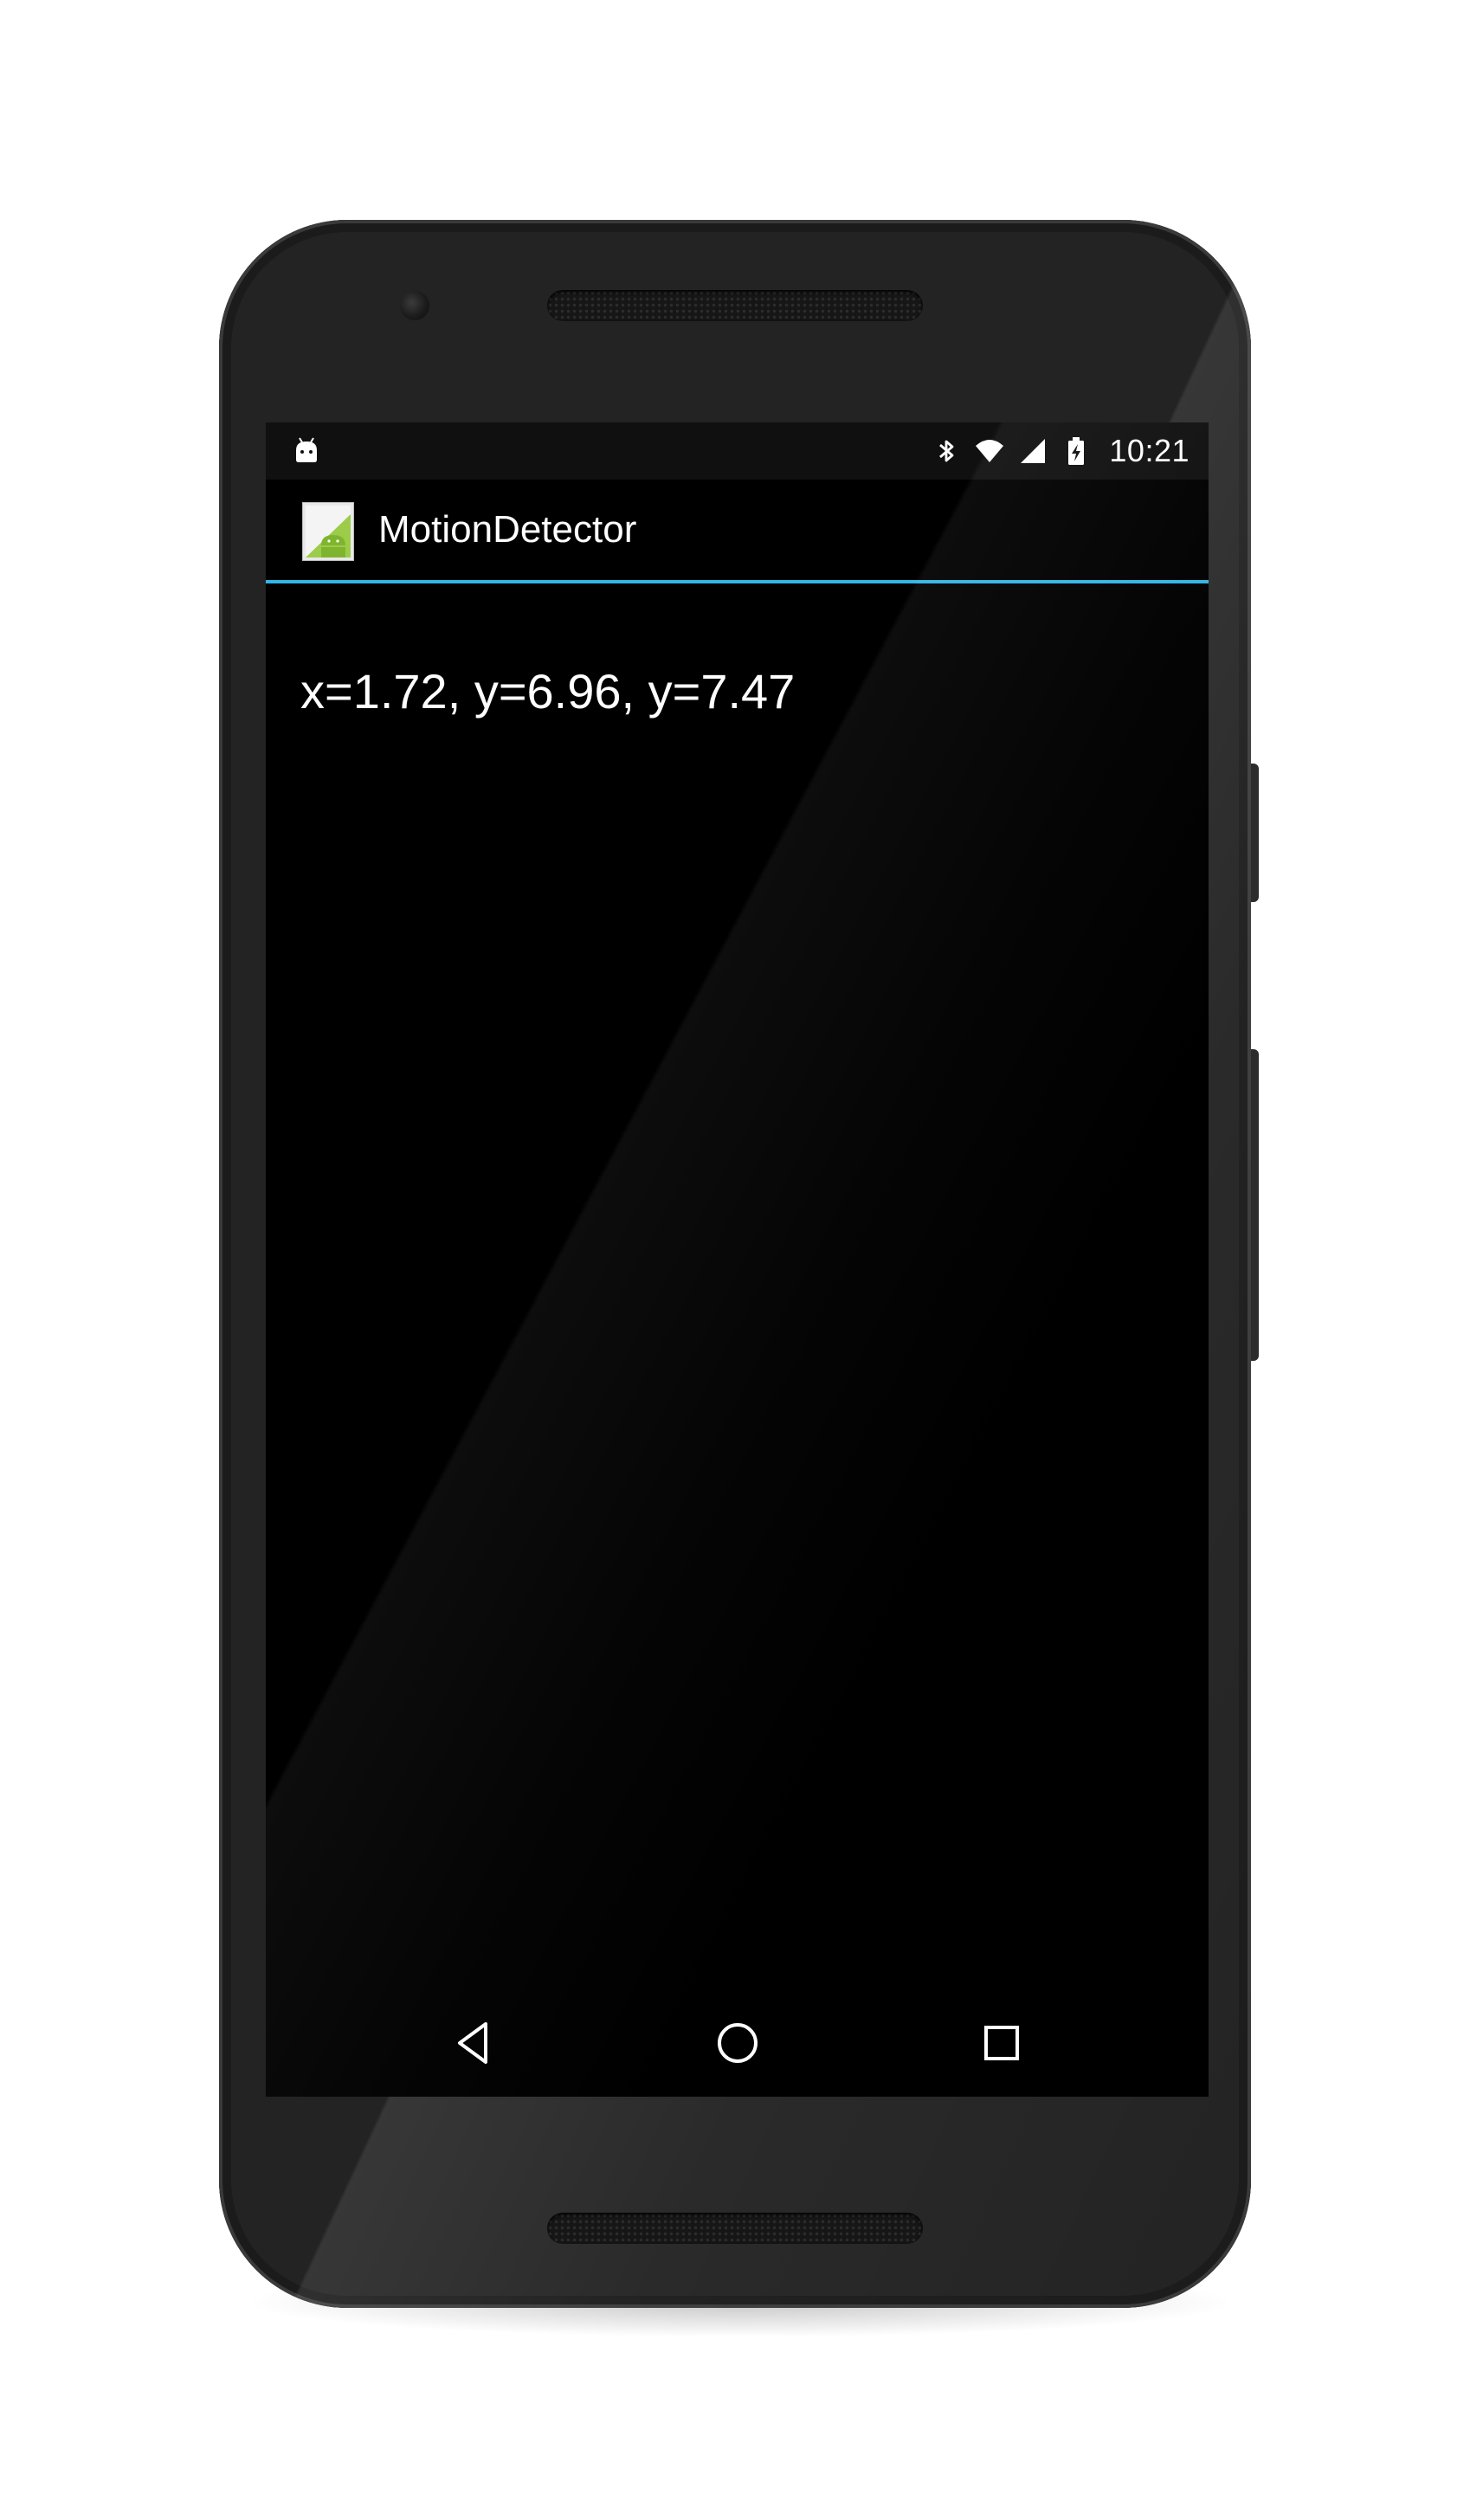 This screenshot has width=1470, height=2520. Describe the element at coordinates (508, 529) in the screenshot. I see `app-title: MotionDetector` at that location.